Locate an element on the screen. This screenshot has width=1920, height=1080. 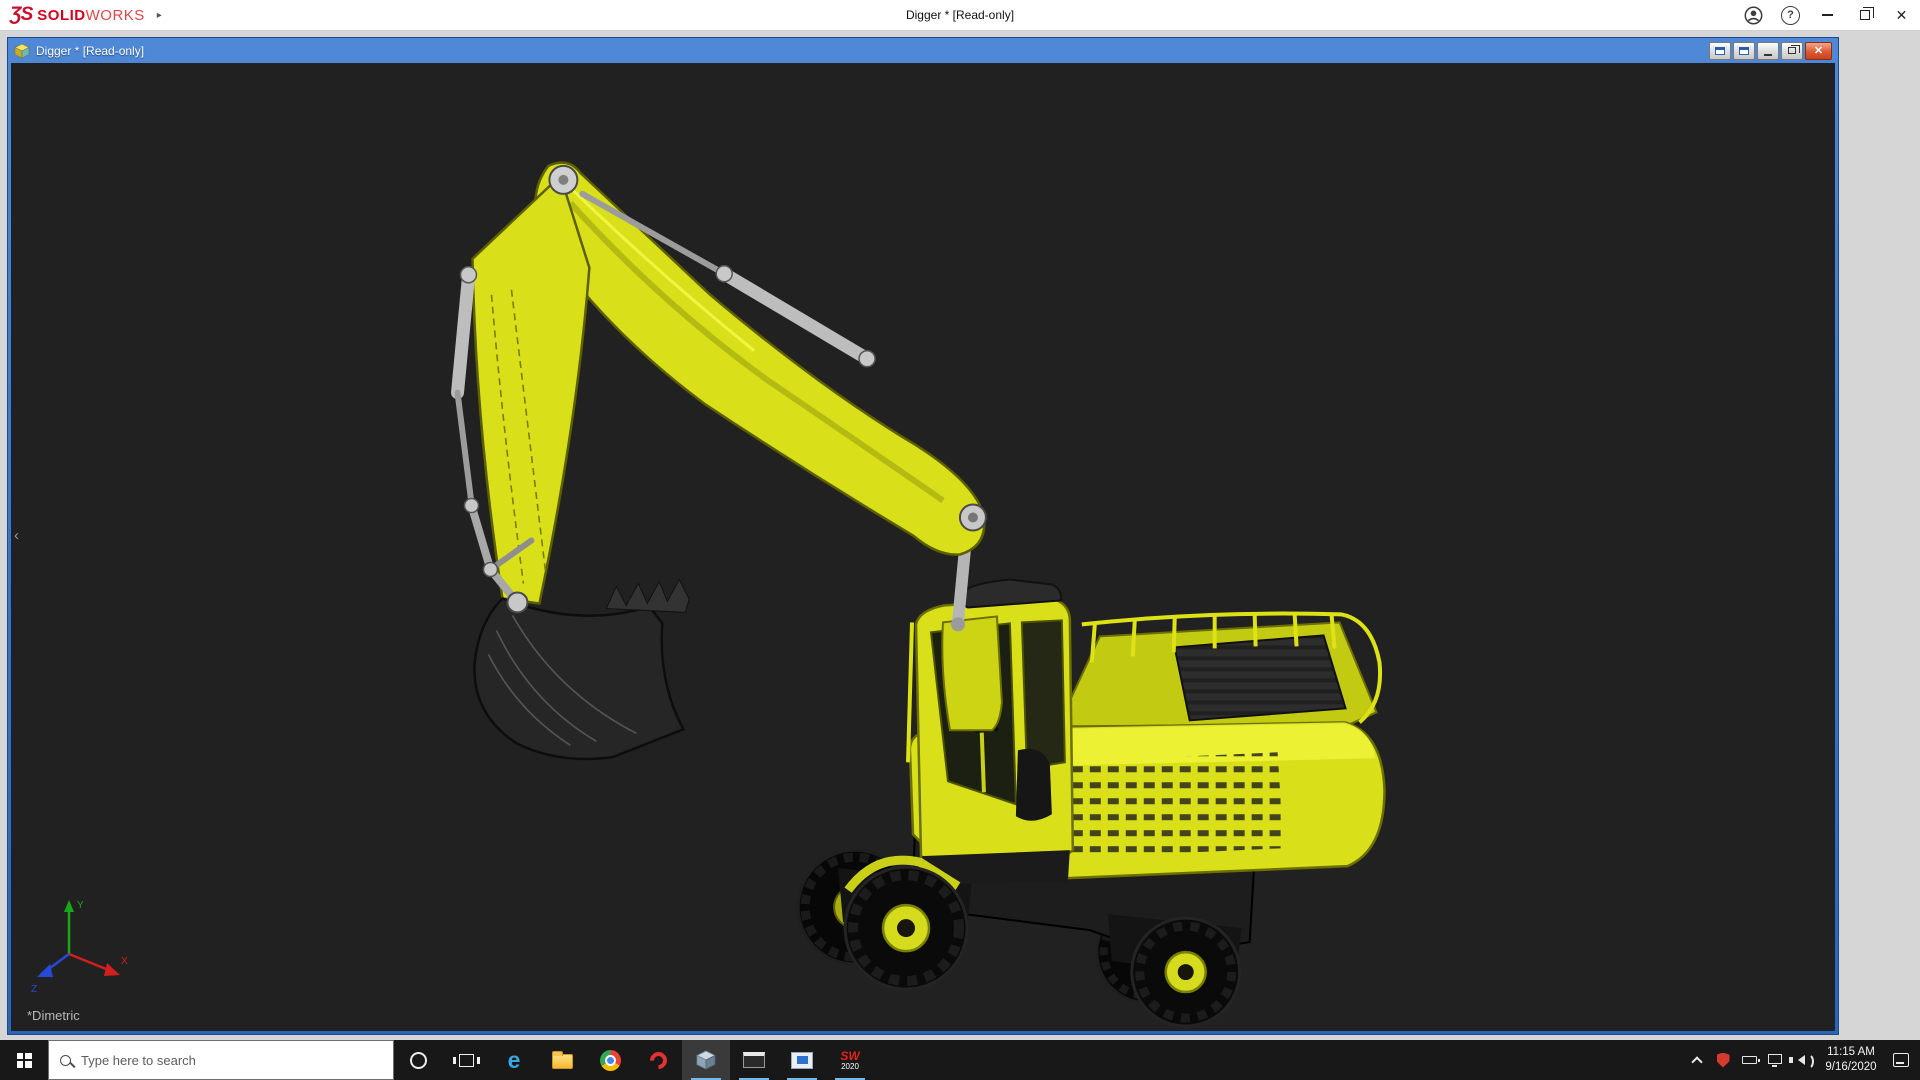
brand-solid-text: SOLID is located at coordinates (61, 15).